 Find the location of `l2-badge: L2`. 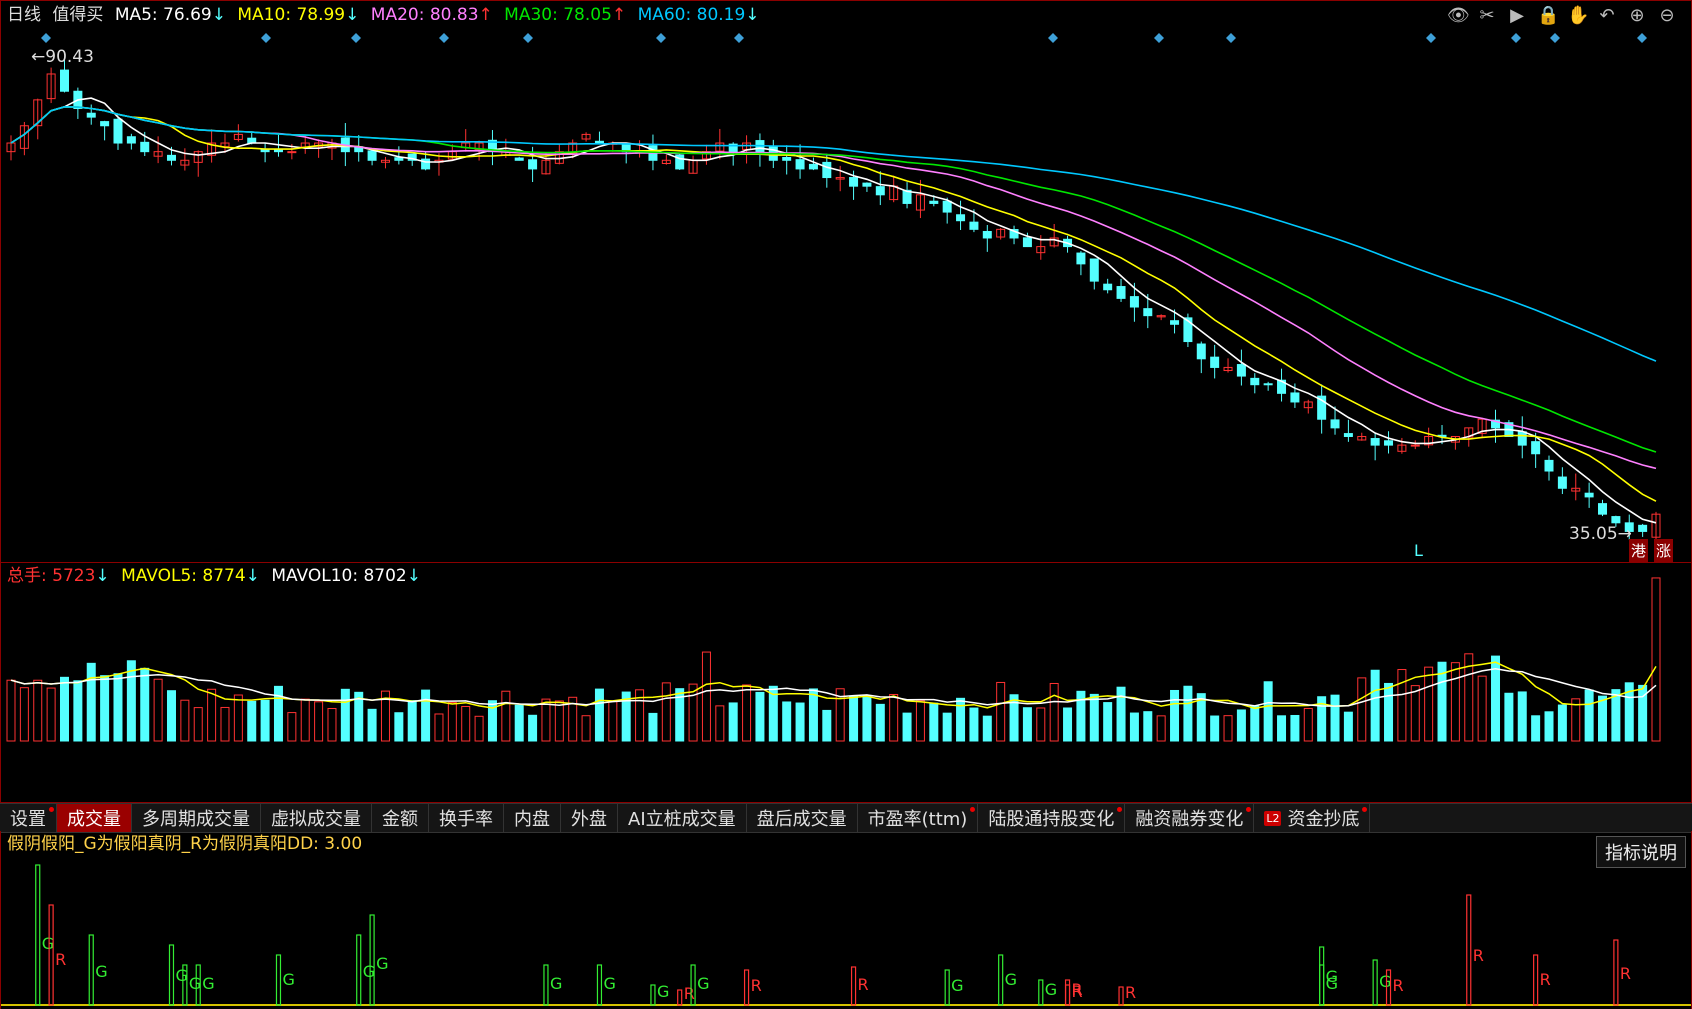

l2-badge: L2 is located at coordinates (1273, 818).